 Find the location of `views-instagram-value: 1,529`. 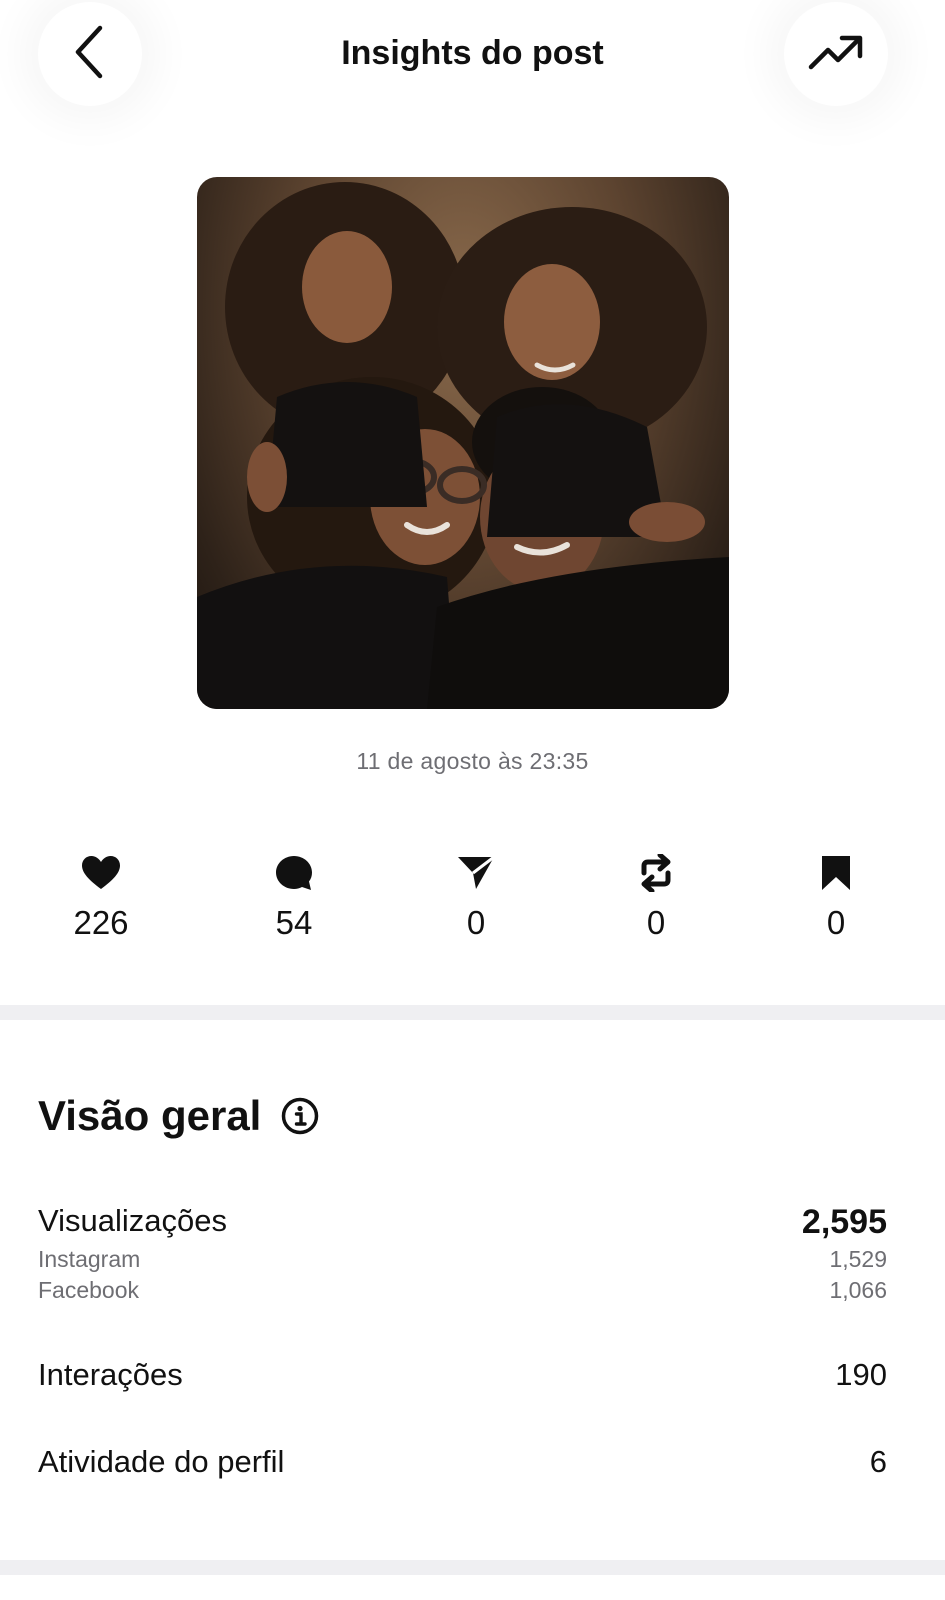

views-instagram-value: 1,529 is located at coordinates (858, 1259).